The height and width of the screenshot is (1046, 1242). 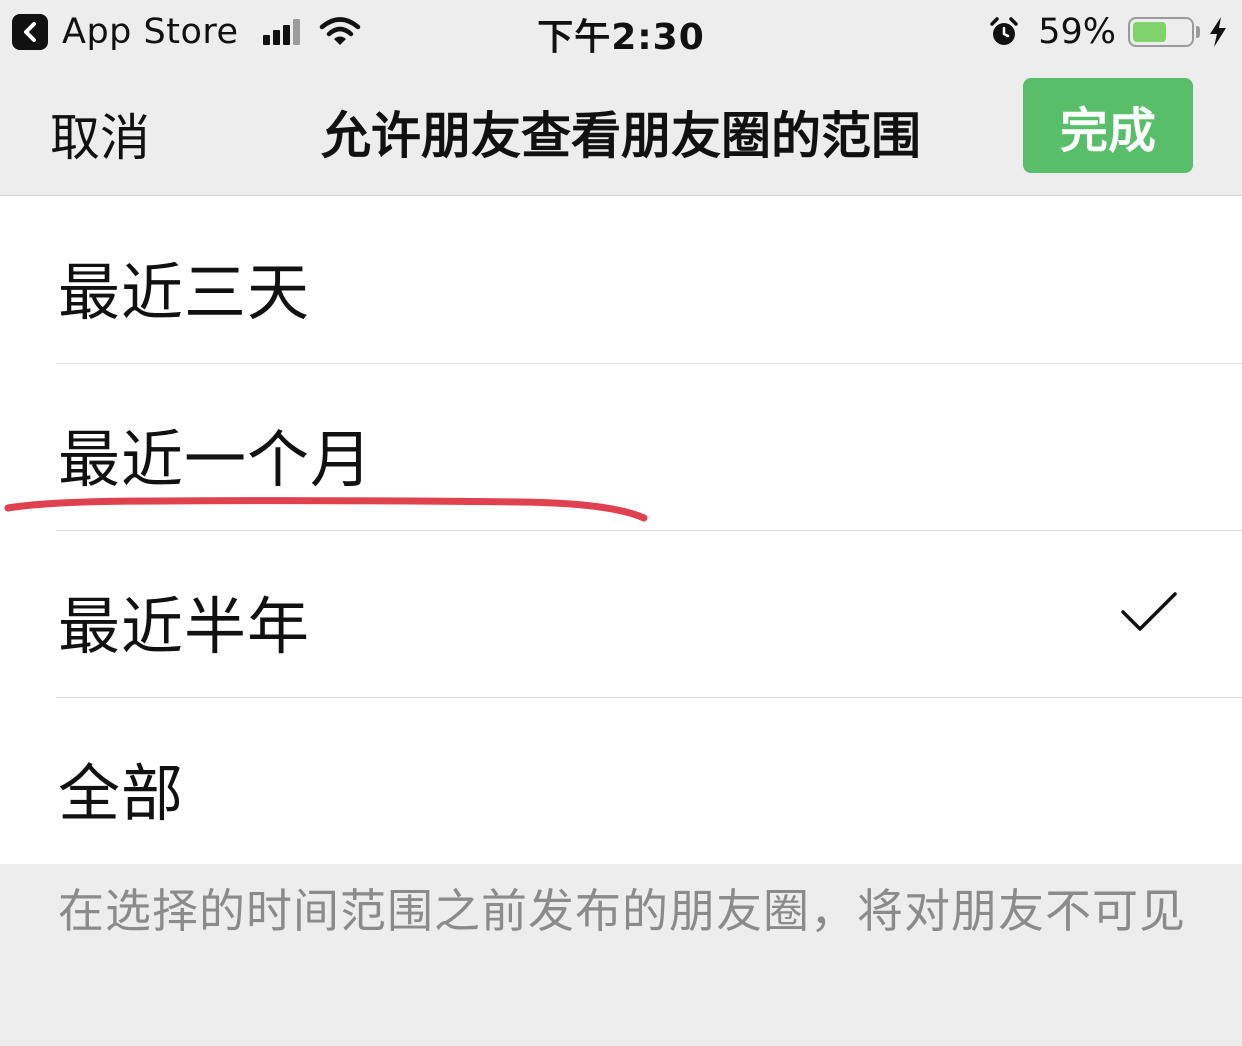 I want to click on status-right: 59%, so click(x=1108, y=32).